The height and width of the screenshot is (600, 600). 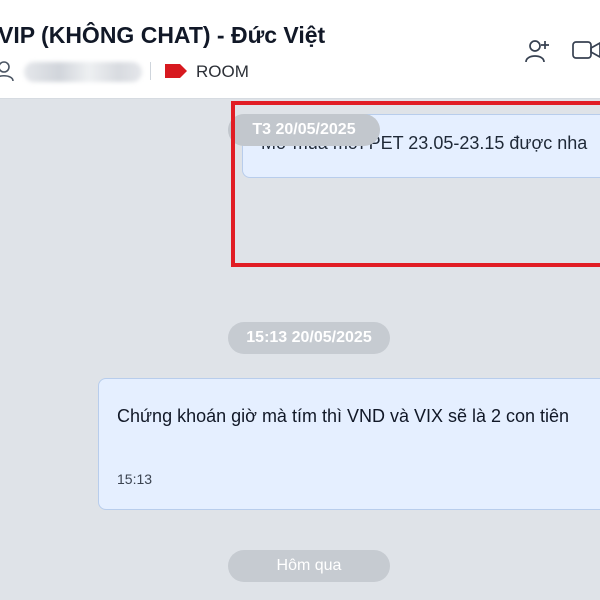 I want to click on user-icon, so click(x=7, y=73).